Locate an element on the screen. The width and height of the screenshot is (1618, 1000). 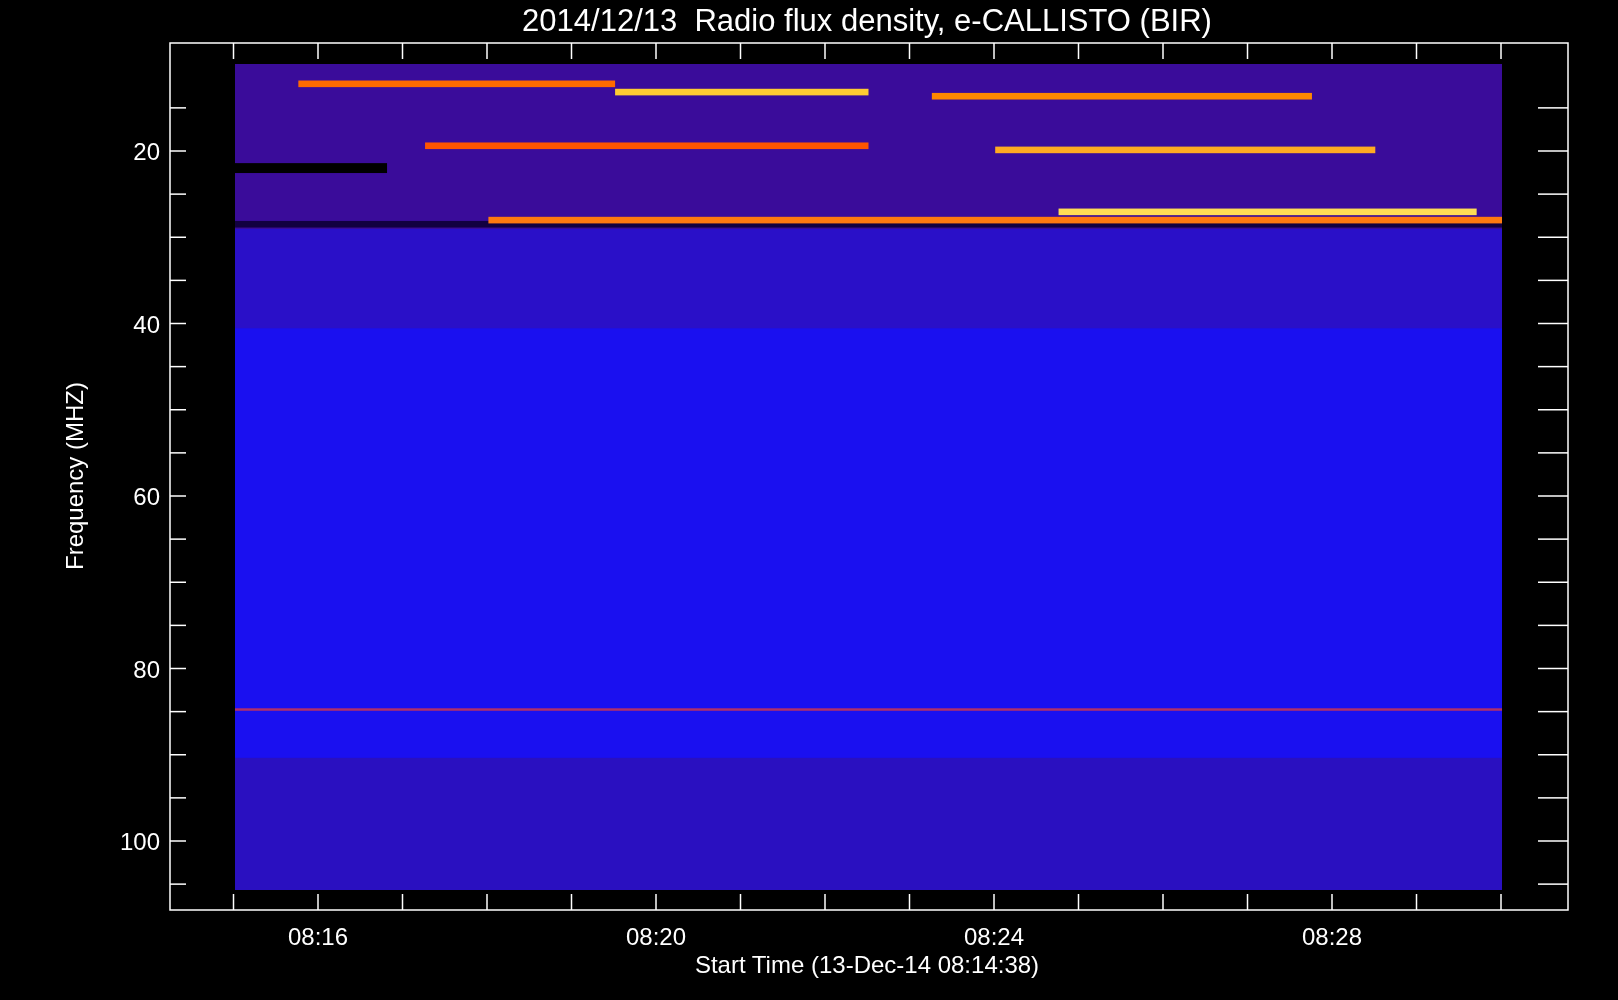
x-axis-label: Start Time (13-Dec-14 08:14:38) is located at coordinates (867, 964).